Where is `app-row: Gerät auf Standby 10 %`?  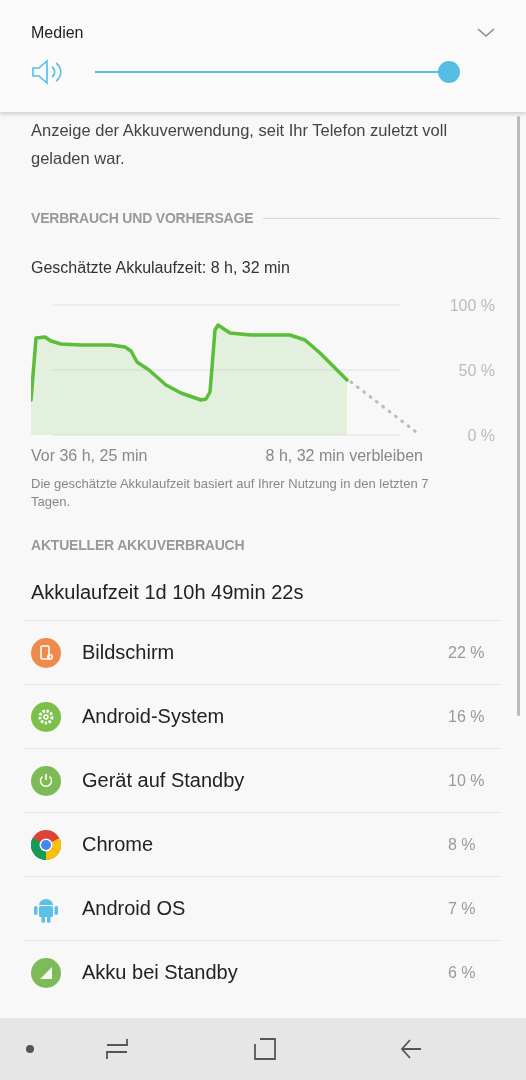 app-row: Gerät auf Standby 10 % is located at coordinates (261, 780).